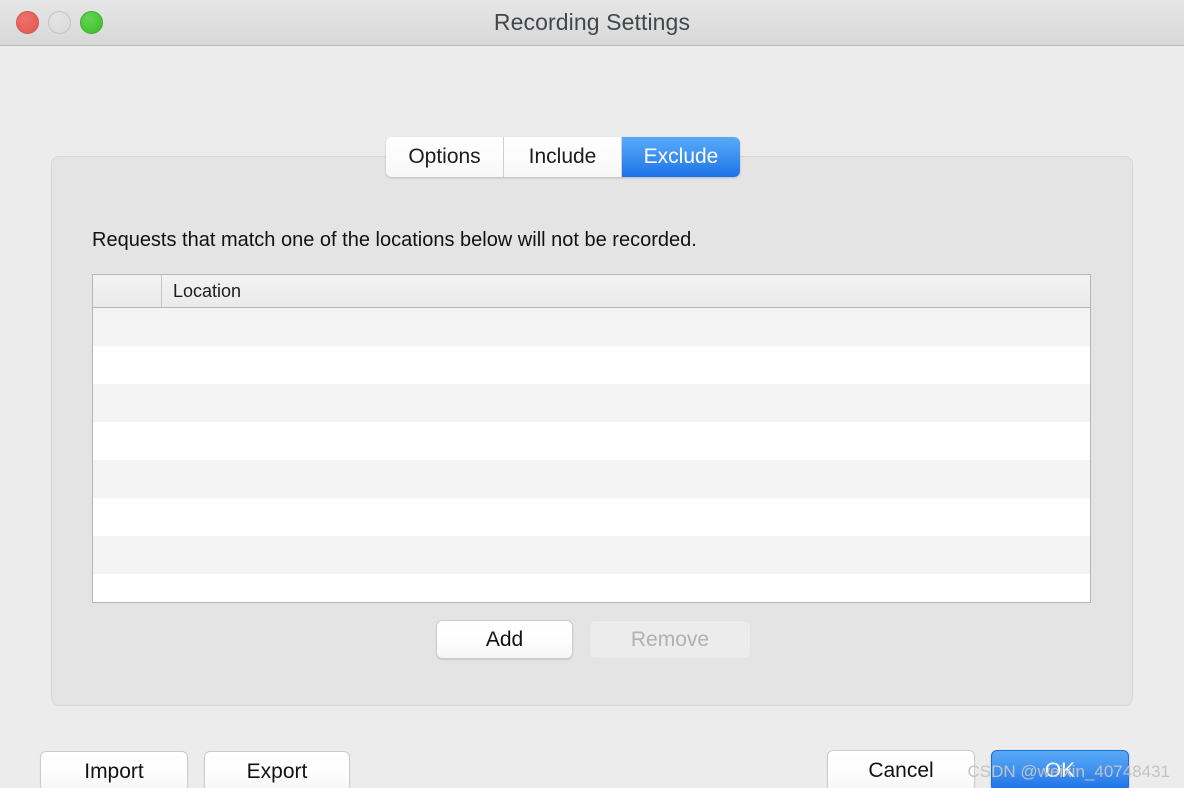 This screenshot has width=1184, height=788. Describe the element at coordinates (277, 769) in the screenshot. I see `export-button: Export` at that location.